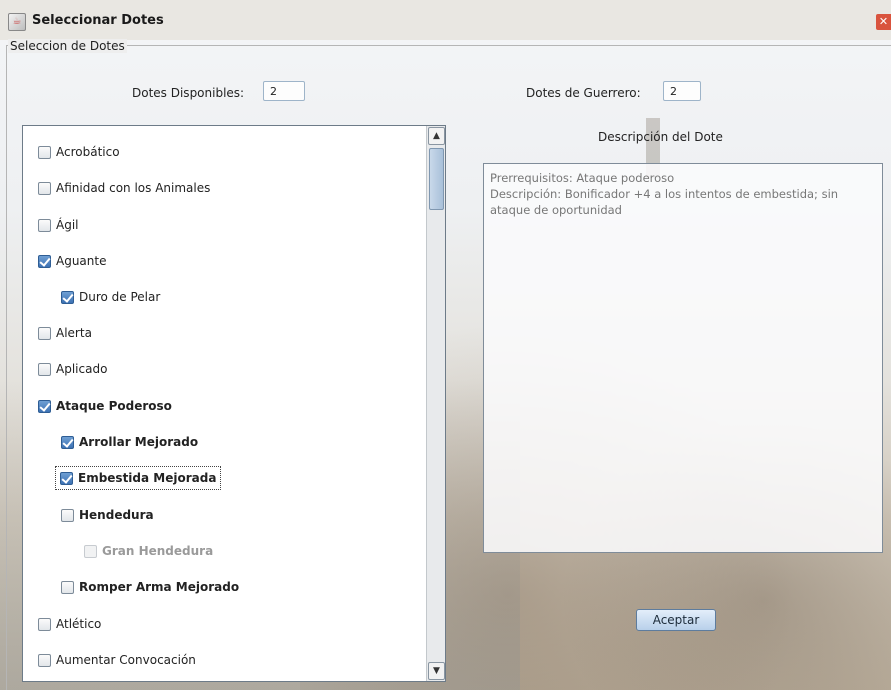 This screenshot has width=891, height=690. I want to click on feat-item: Embestida Mejorada, so click(138, 478).